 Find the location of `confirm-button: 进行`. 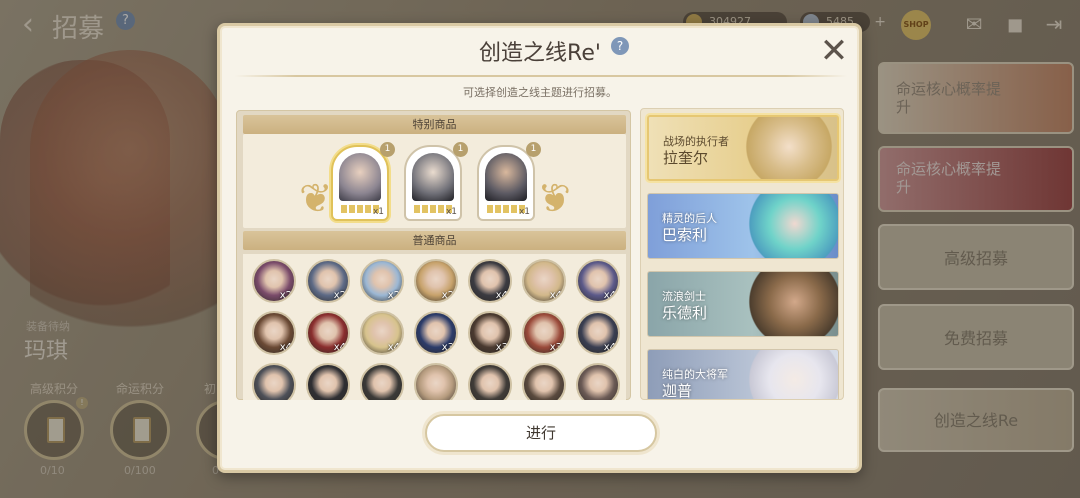

confirm-button: 进行 is located at coordinates (541, 433).